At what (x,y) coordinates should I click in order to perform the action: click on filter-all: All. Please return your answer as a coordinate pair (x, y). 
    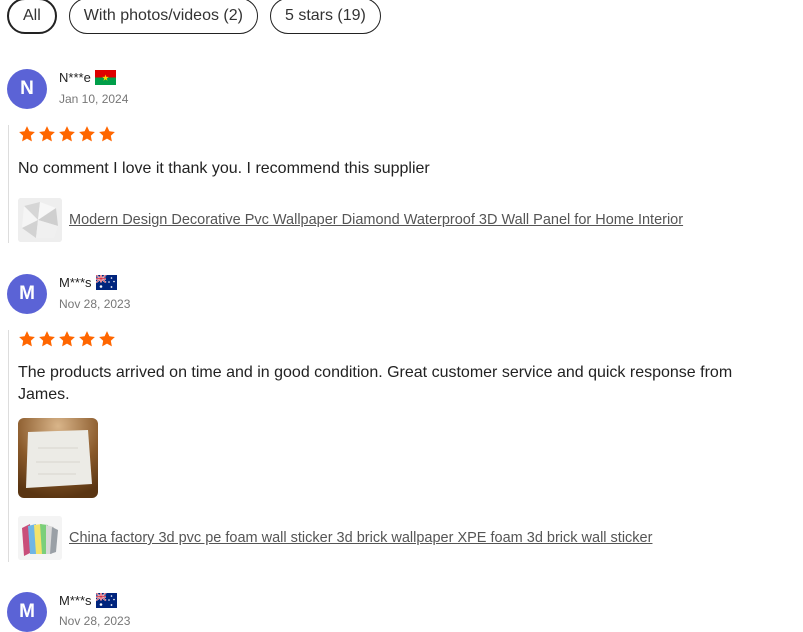
    Looking at the image, I should click on (32, 17).